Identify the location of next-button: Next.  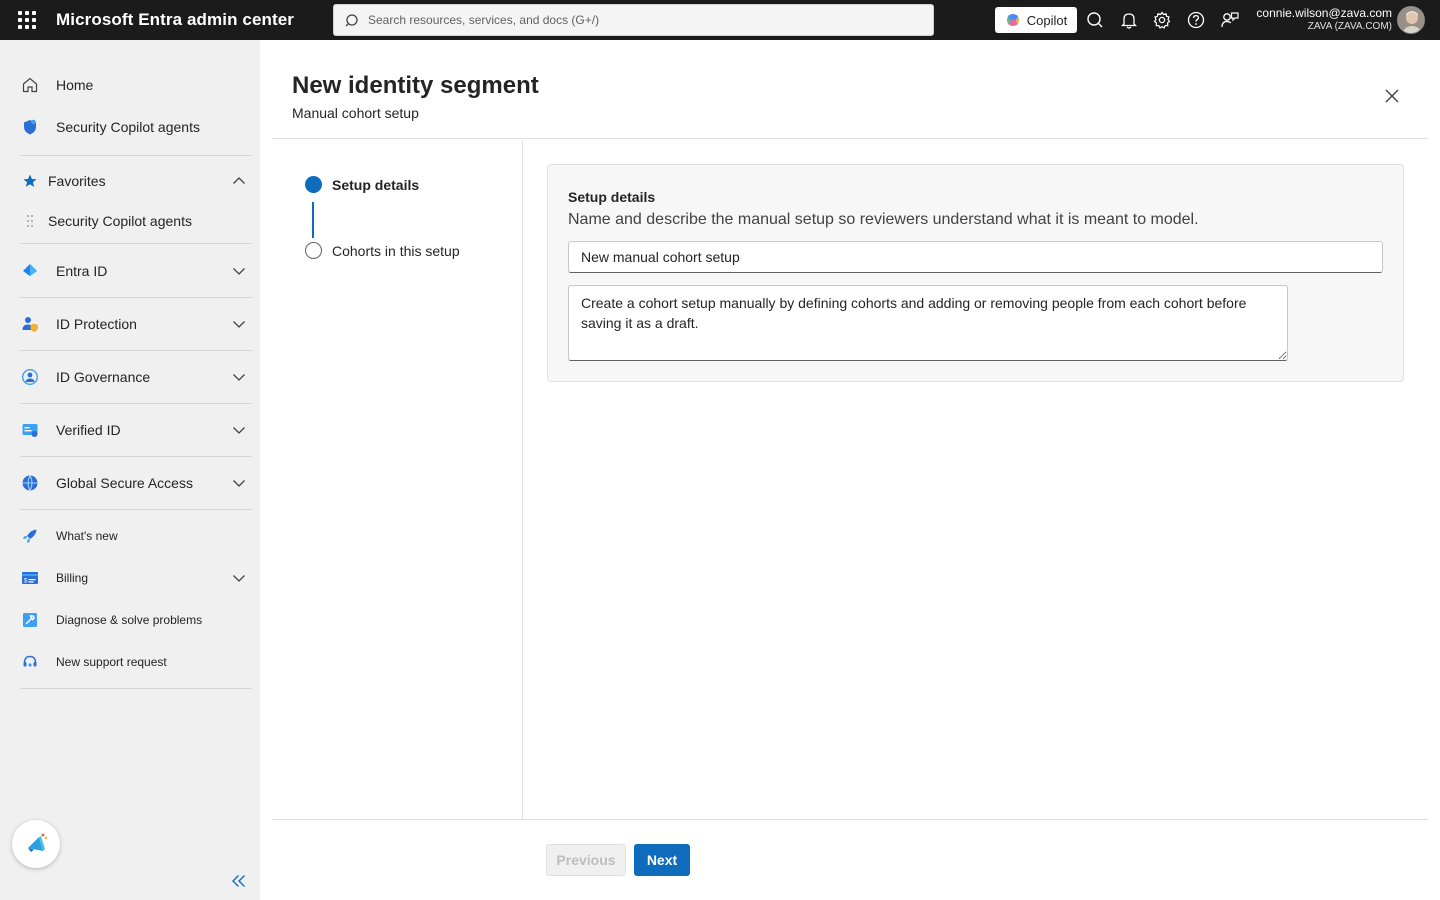
(662, 860).